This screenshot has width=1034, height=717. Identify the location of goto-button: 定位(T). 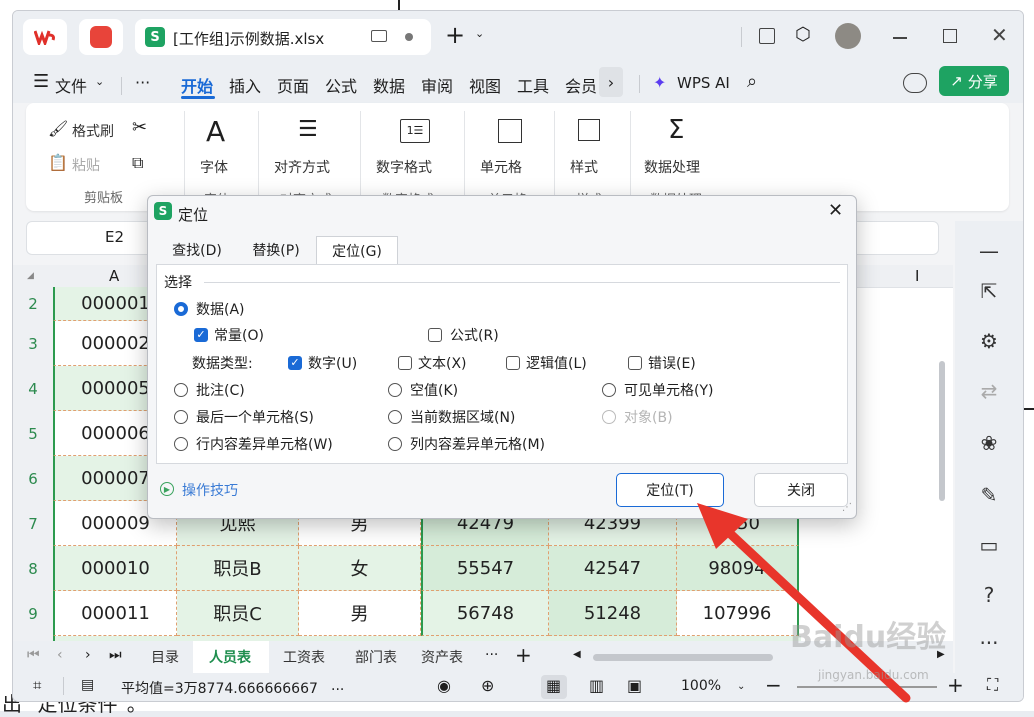
(670, 490).